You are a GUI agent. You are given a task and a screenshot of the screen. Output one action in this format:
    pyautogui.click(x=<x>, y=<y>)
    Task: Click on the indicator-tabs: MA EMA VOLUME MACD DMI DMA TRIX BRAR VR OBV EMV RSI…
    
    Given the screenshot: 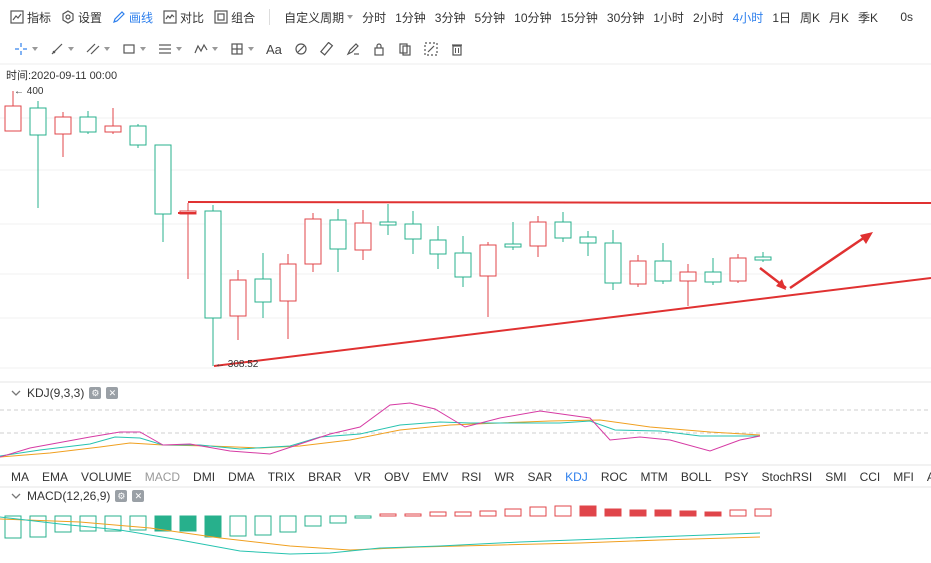 What is the action you would take?
    pyautogui.click(x=465, y=477)
    